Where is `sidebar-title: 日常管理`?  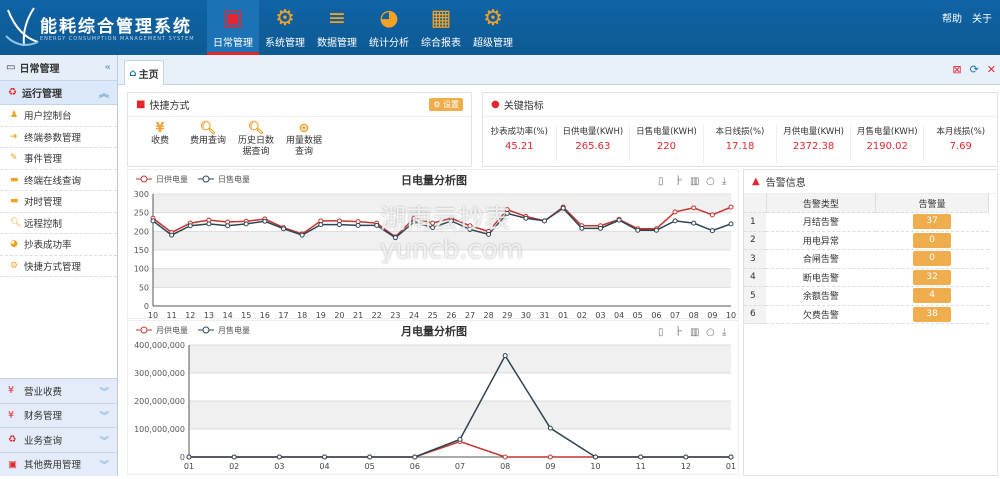 sidebar-title: 日常管理 is located at coordinates (39, 69).